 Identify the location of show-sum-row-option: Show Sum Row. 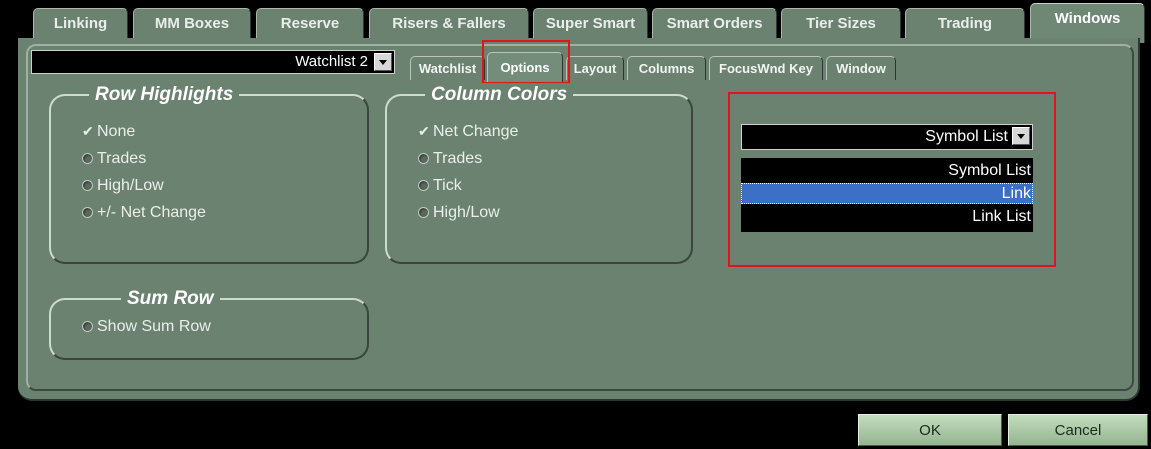
(146, 327).